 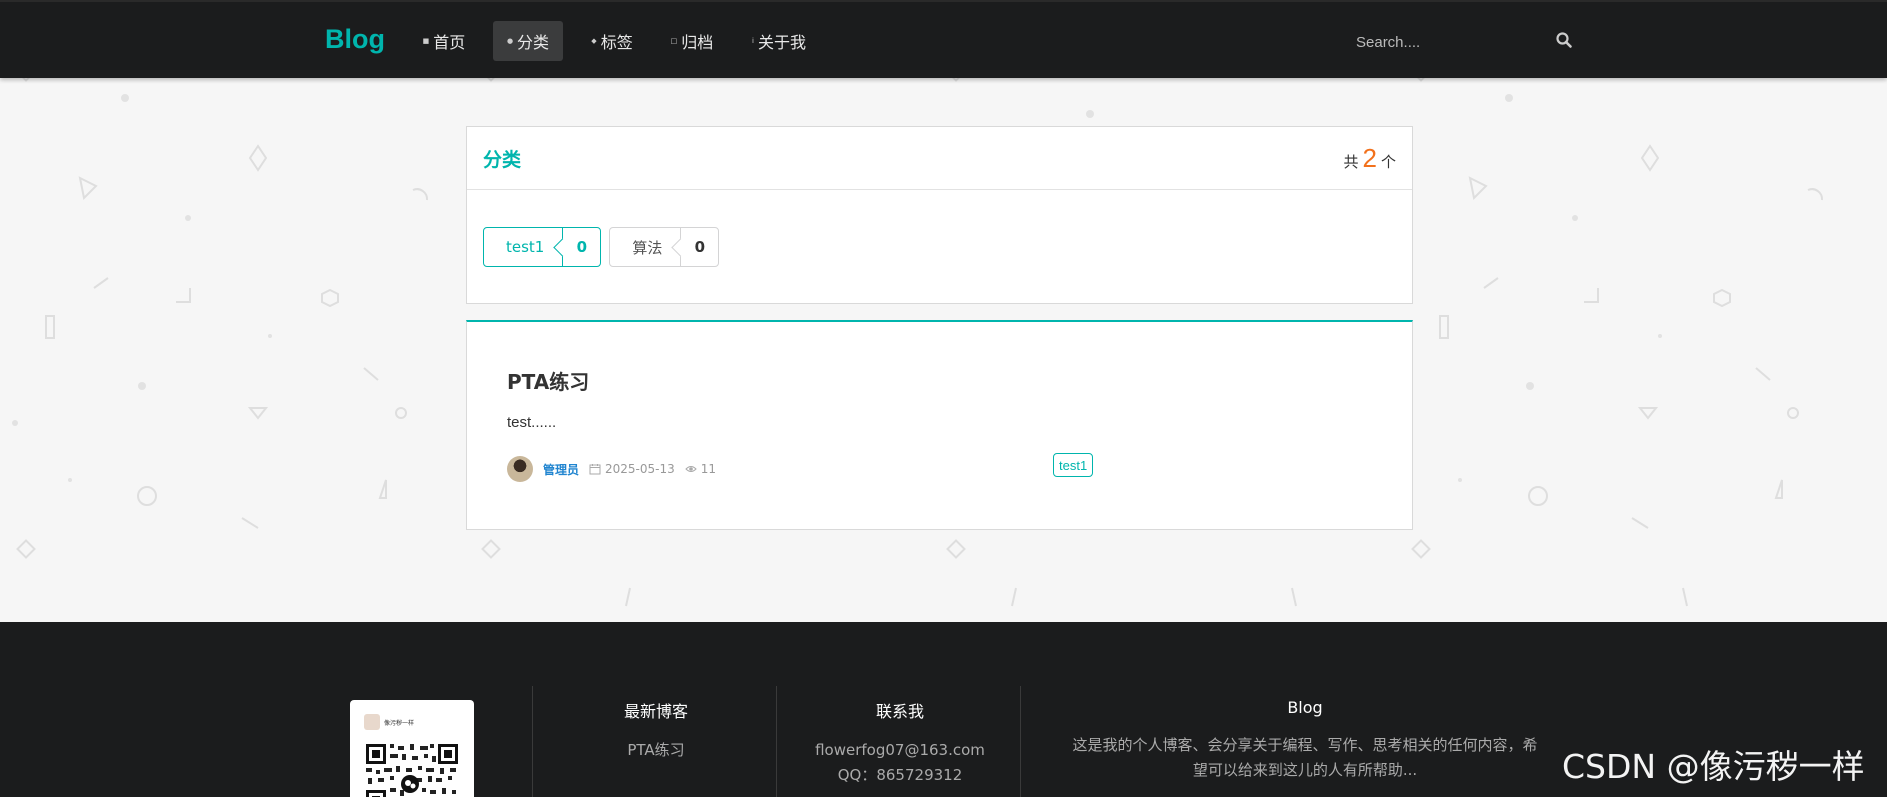 What do you see at coordinates (1073, 465) in the screenshot?
I see `post-tag: test1` at bounding box center [1073, 465].